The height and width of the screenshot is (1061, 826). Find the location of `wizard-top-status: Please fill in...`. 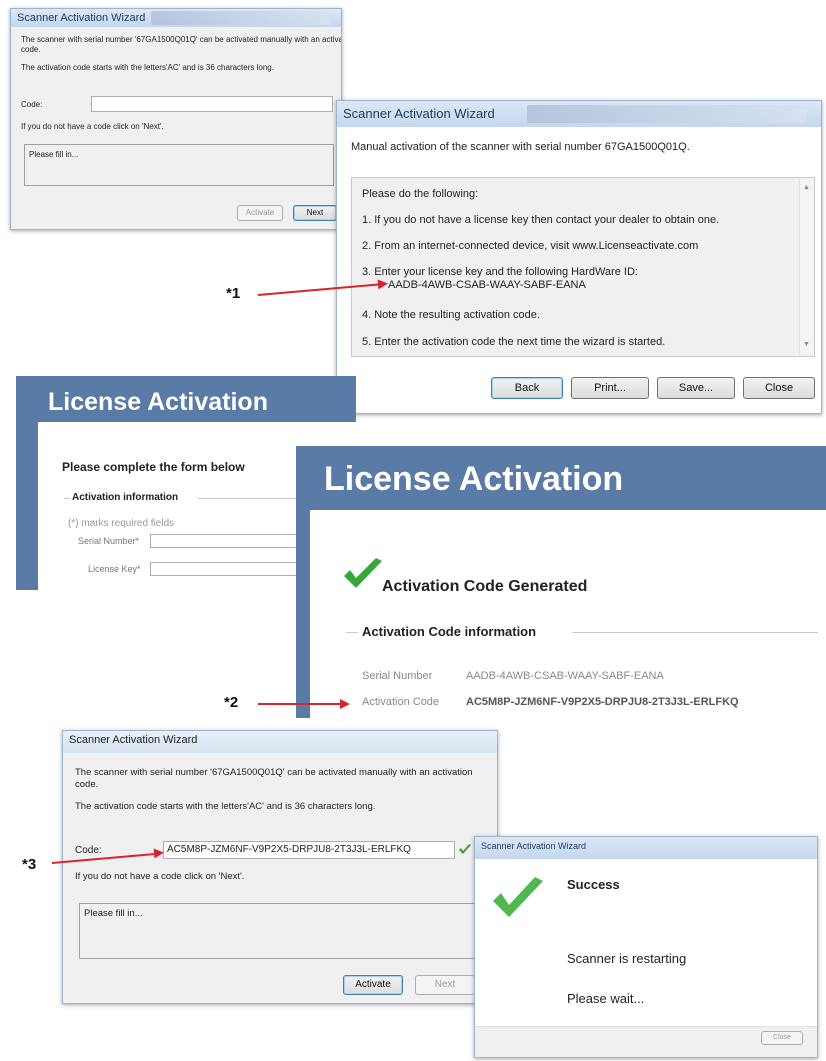

wizard-top-status: Please fill in... is located at coordinates (54, 154).